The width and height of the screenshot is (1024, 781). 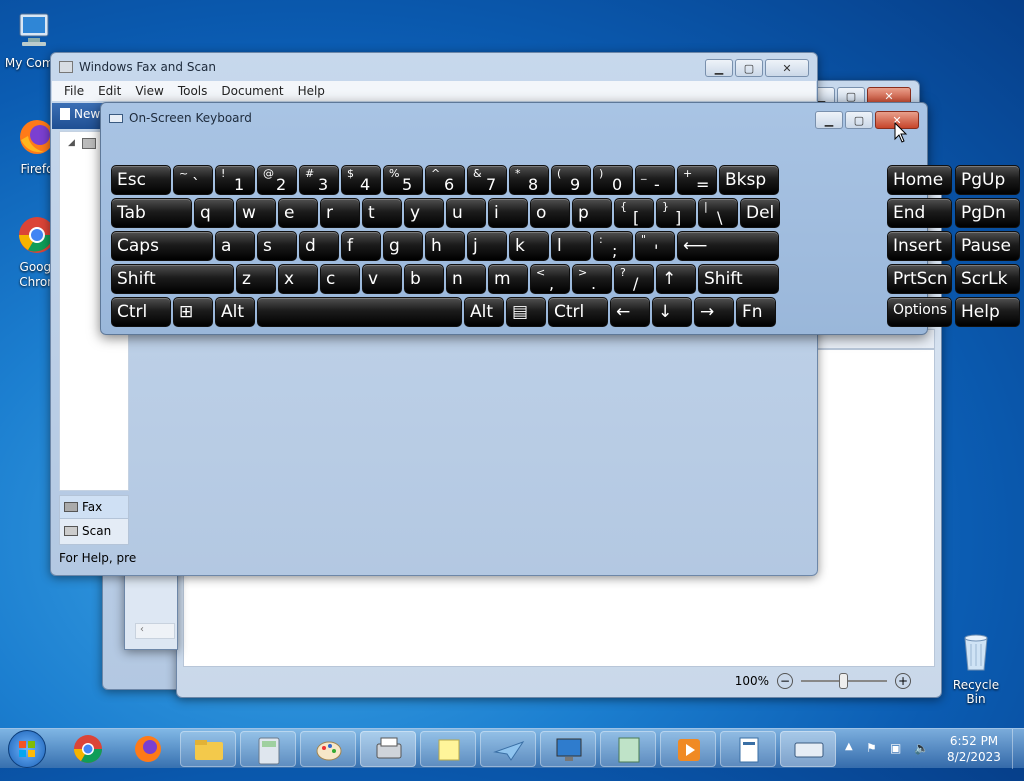 I want to click on key-3-3: c, so click(x=340, y=279).